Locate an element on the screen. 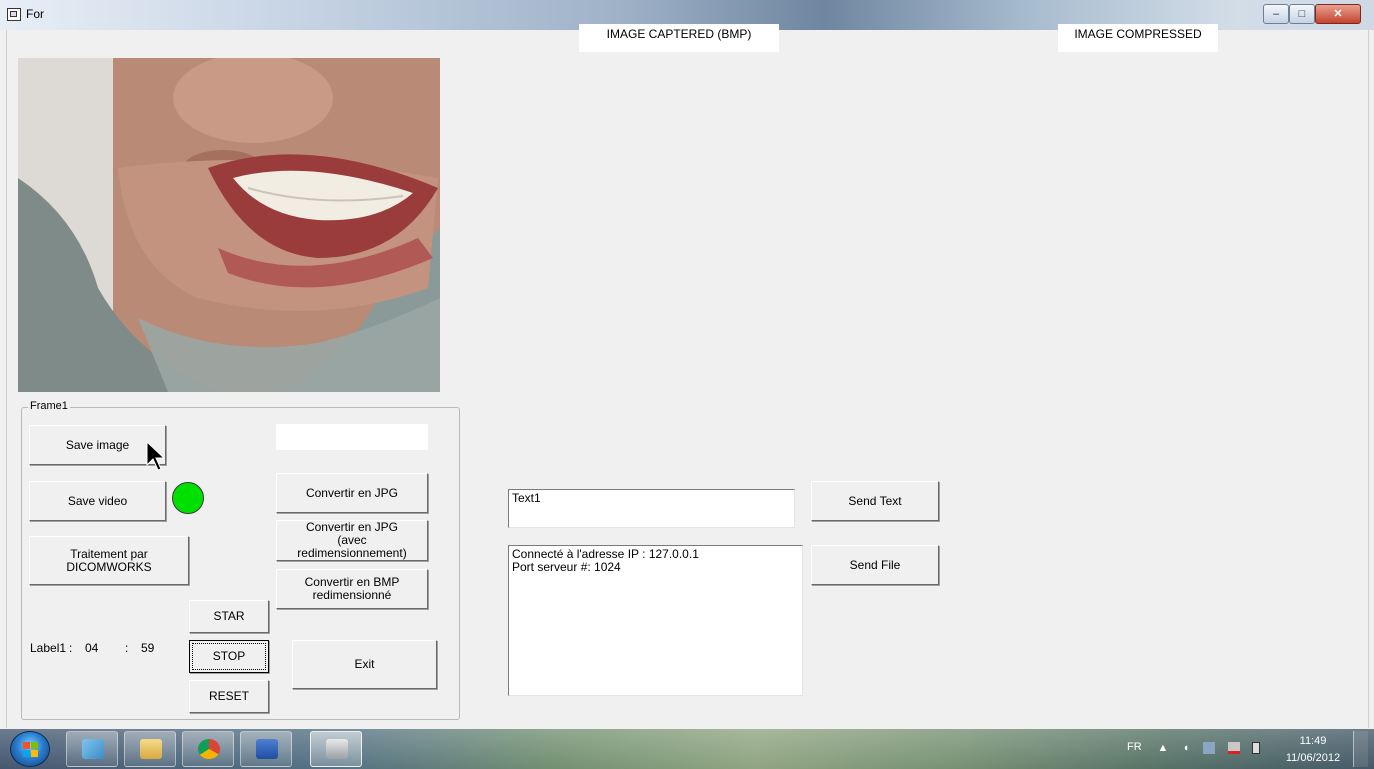 The width and height of the screenshot is (1374, 769). volume-icon: ◖ is located at coordinates (1186, 748).